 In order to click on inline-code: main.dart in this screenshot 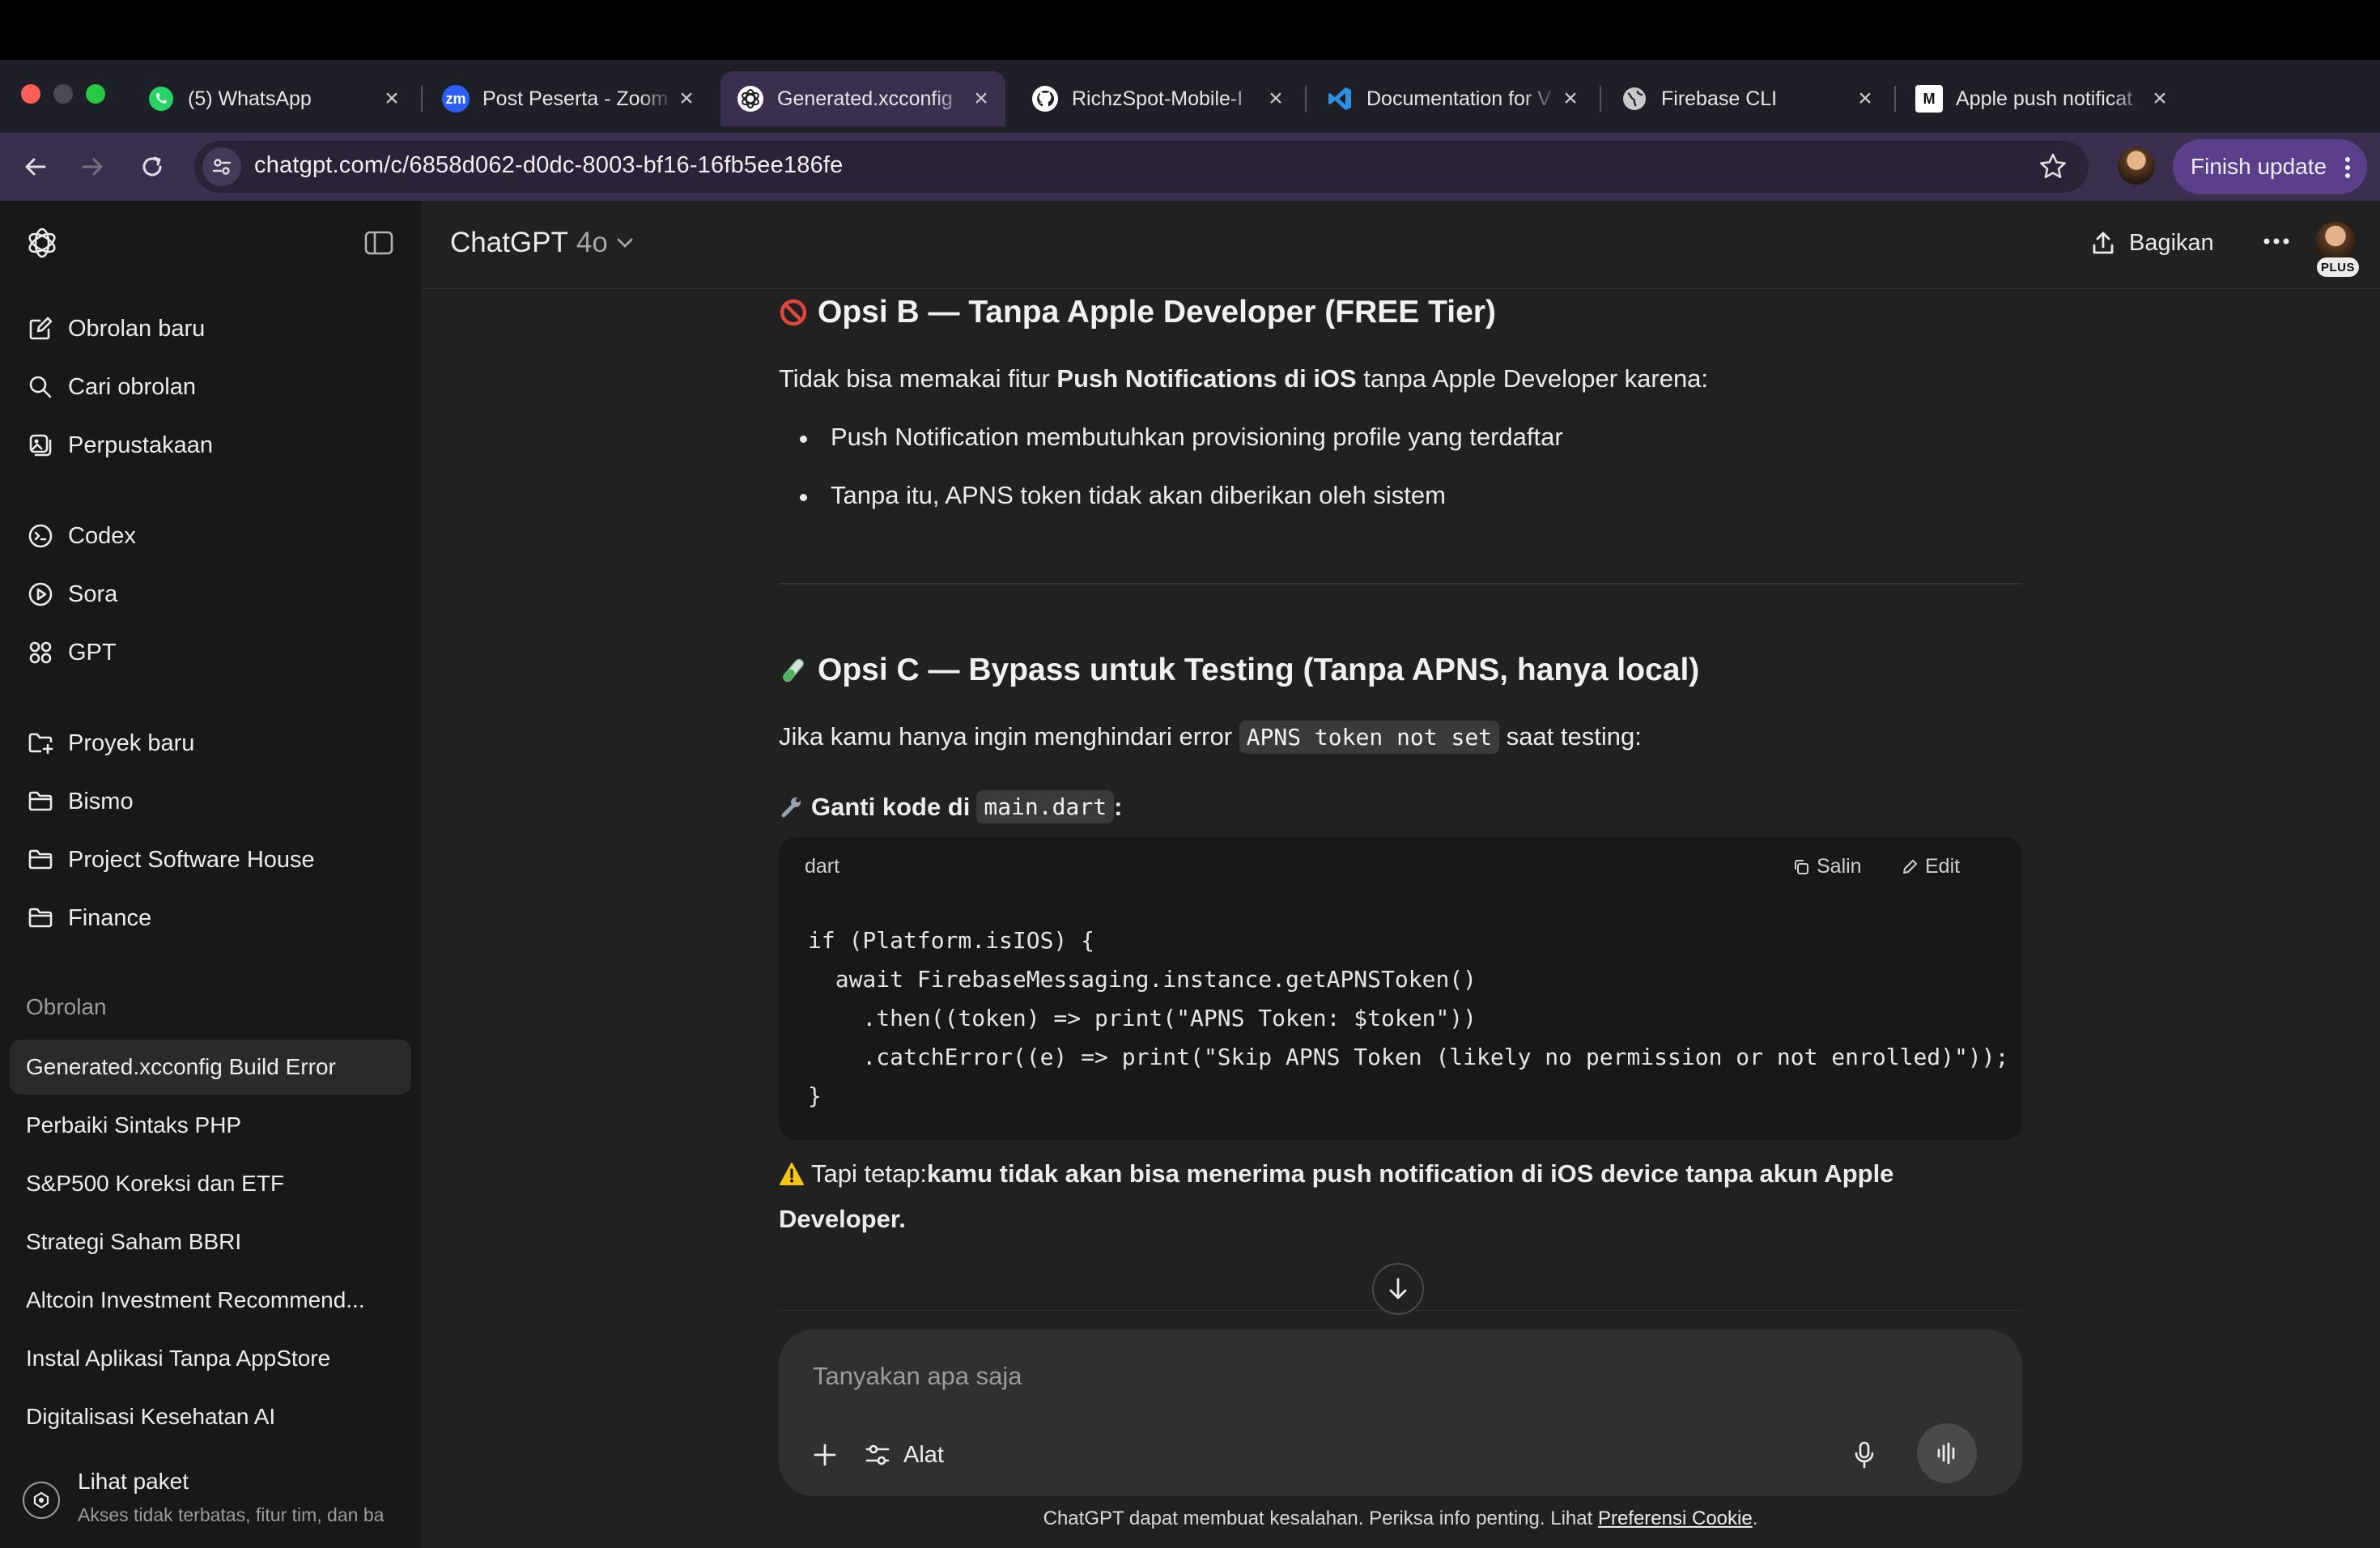, I will do `click(1045, 807)`.